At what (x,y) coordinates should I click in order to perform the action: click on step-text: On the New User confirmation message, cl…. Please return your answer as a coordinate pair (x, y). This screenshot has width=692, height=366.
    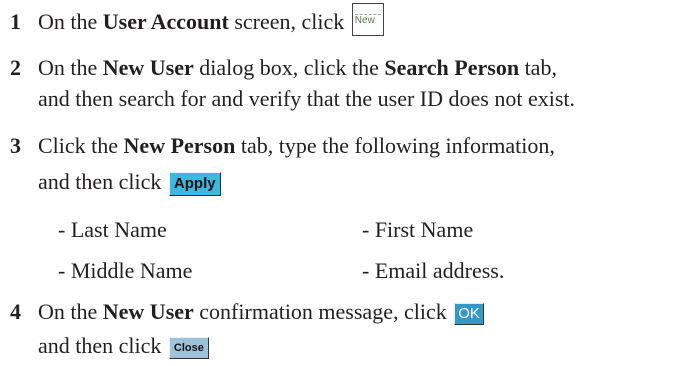
    Looking at the image, I should click on (261, 311).